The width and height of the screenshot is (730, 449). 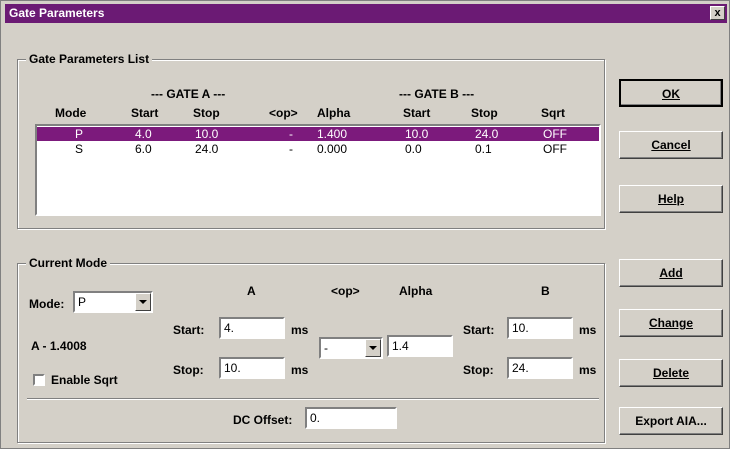 What do you see at coordinates (413, 149) in the screenshot?
I see `cell-b-start: 0.0` at bounding box center [413, 149].